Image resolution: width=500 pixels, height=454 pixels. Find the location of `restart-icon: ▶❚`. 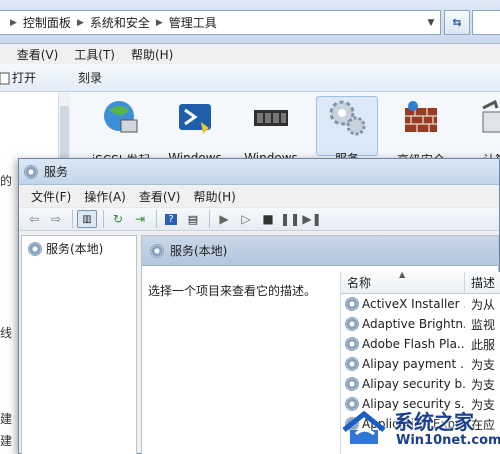

restart-icon: ▶❚ is located at coordinates (312, 219).